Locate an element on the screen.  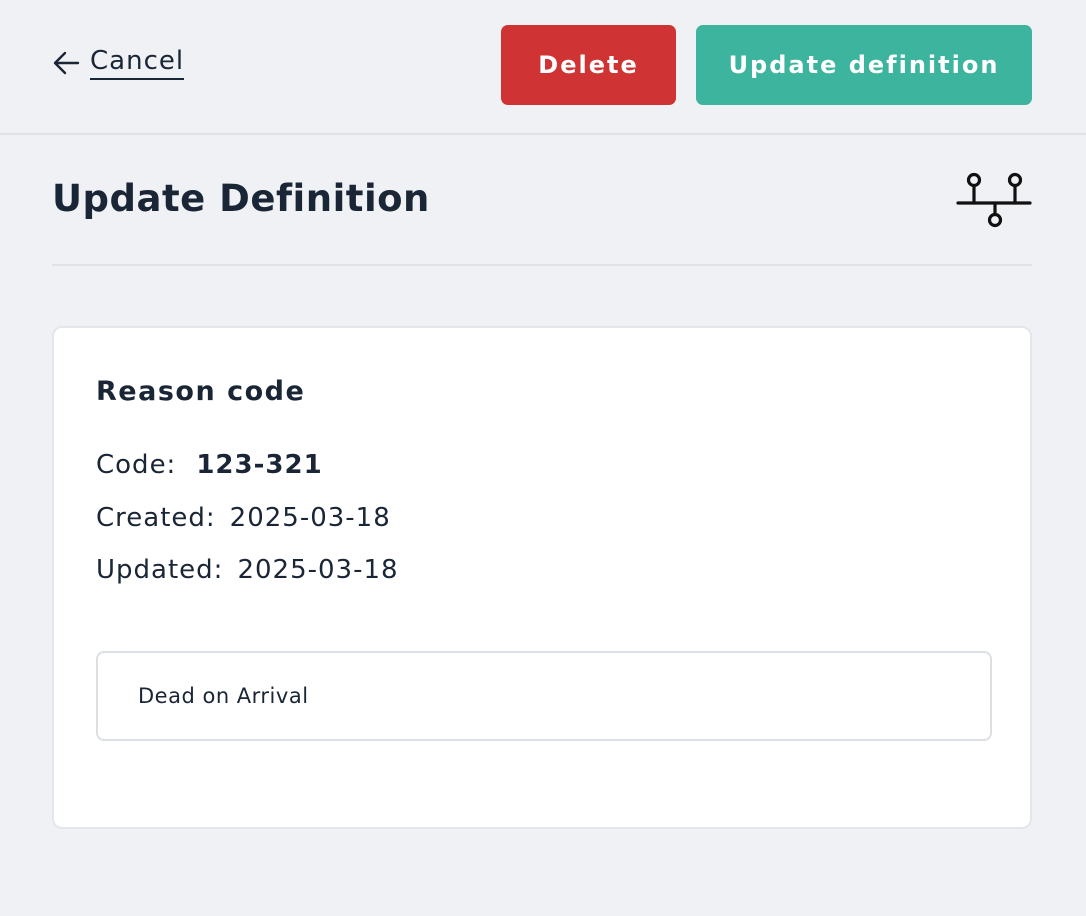
arrow-left-icon is located at coordinates (66, 63).